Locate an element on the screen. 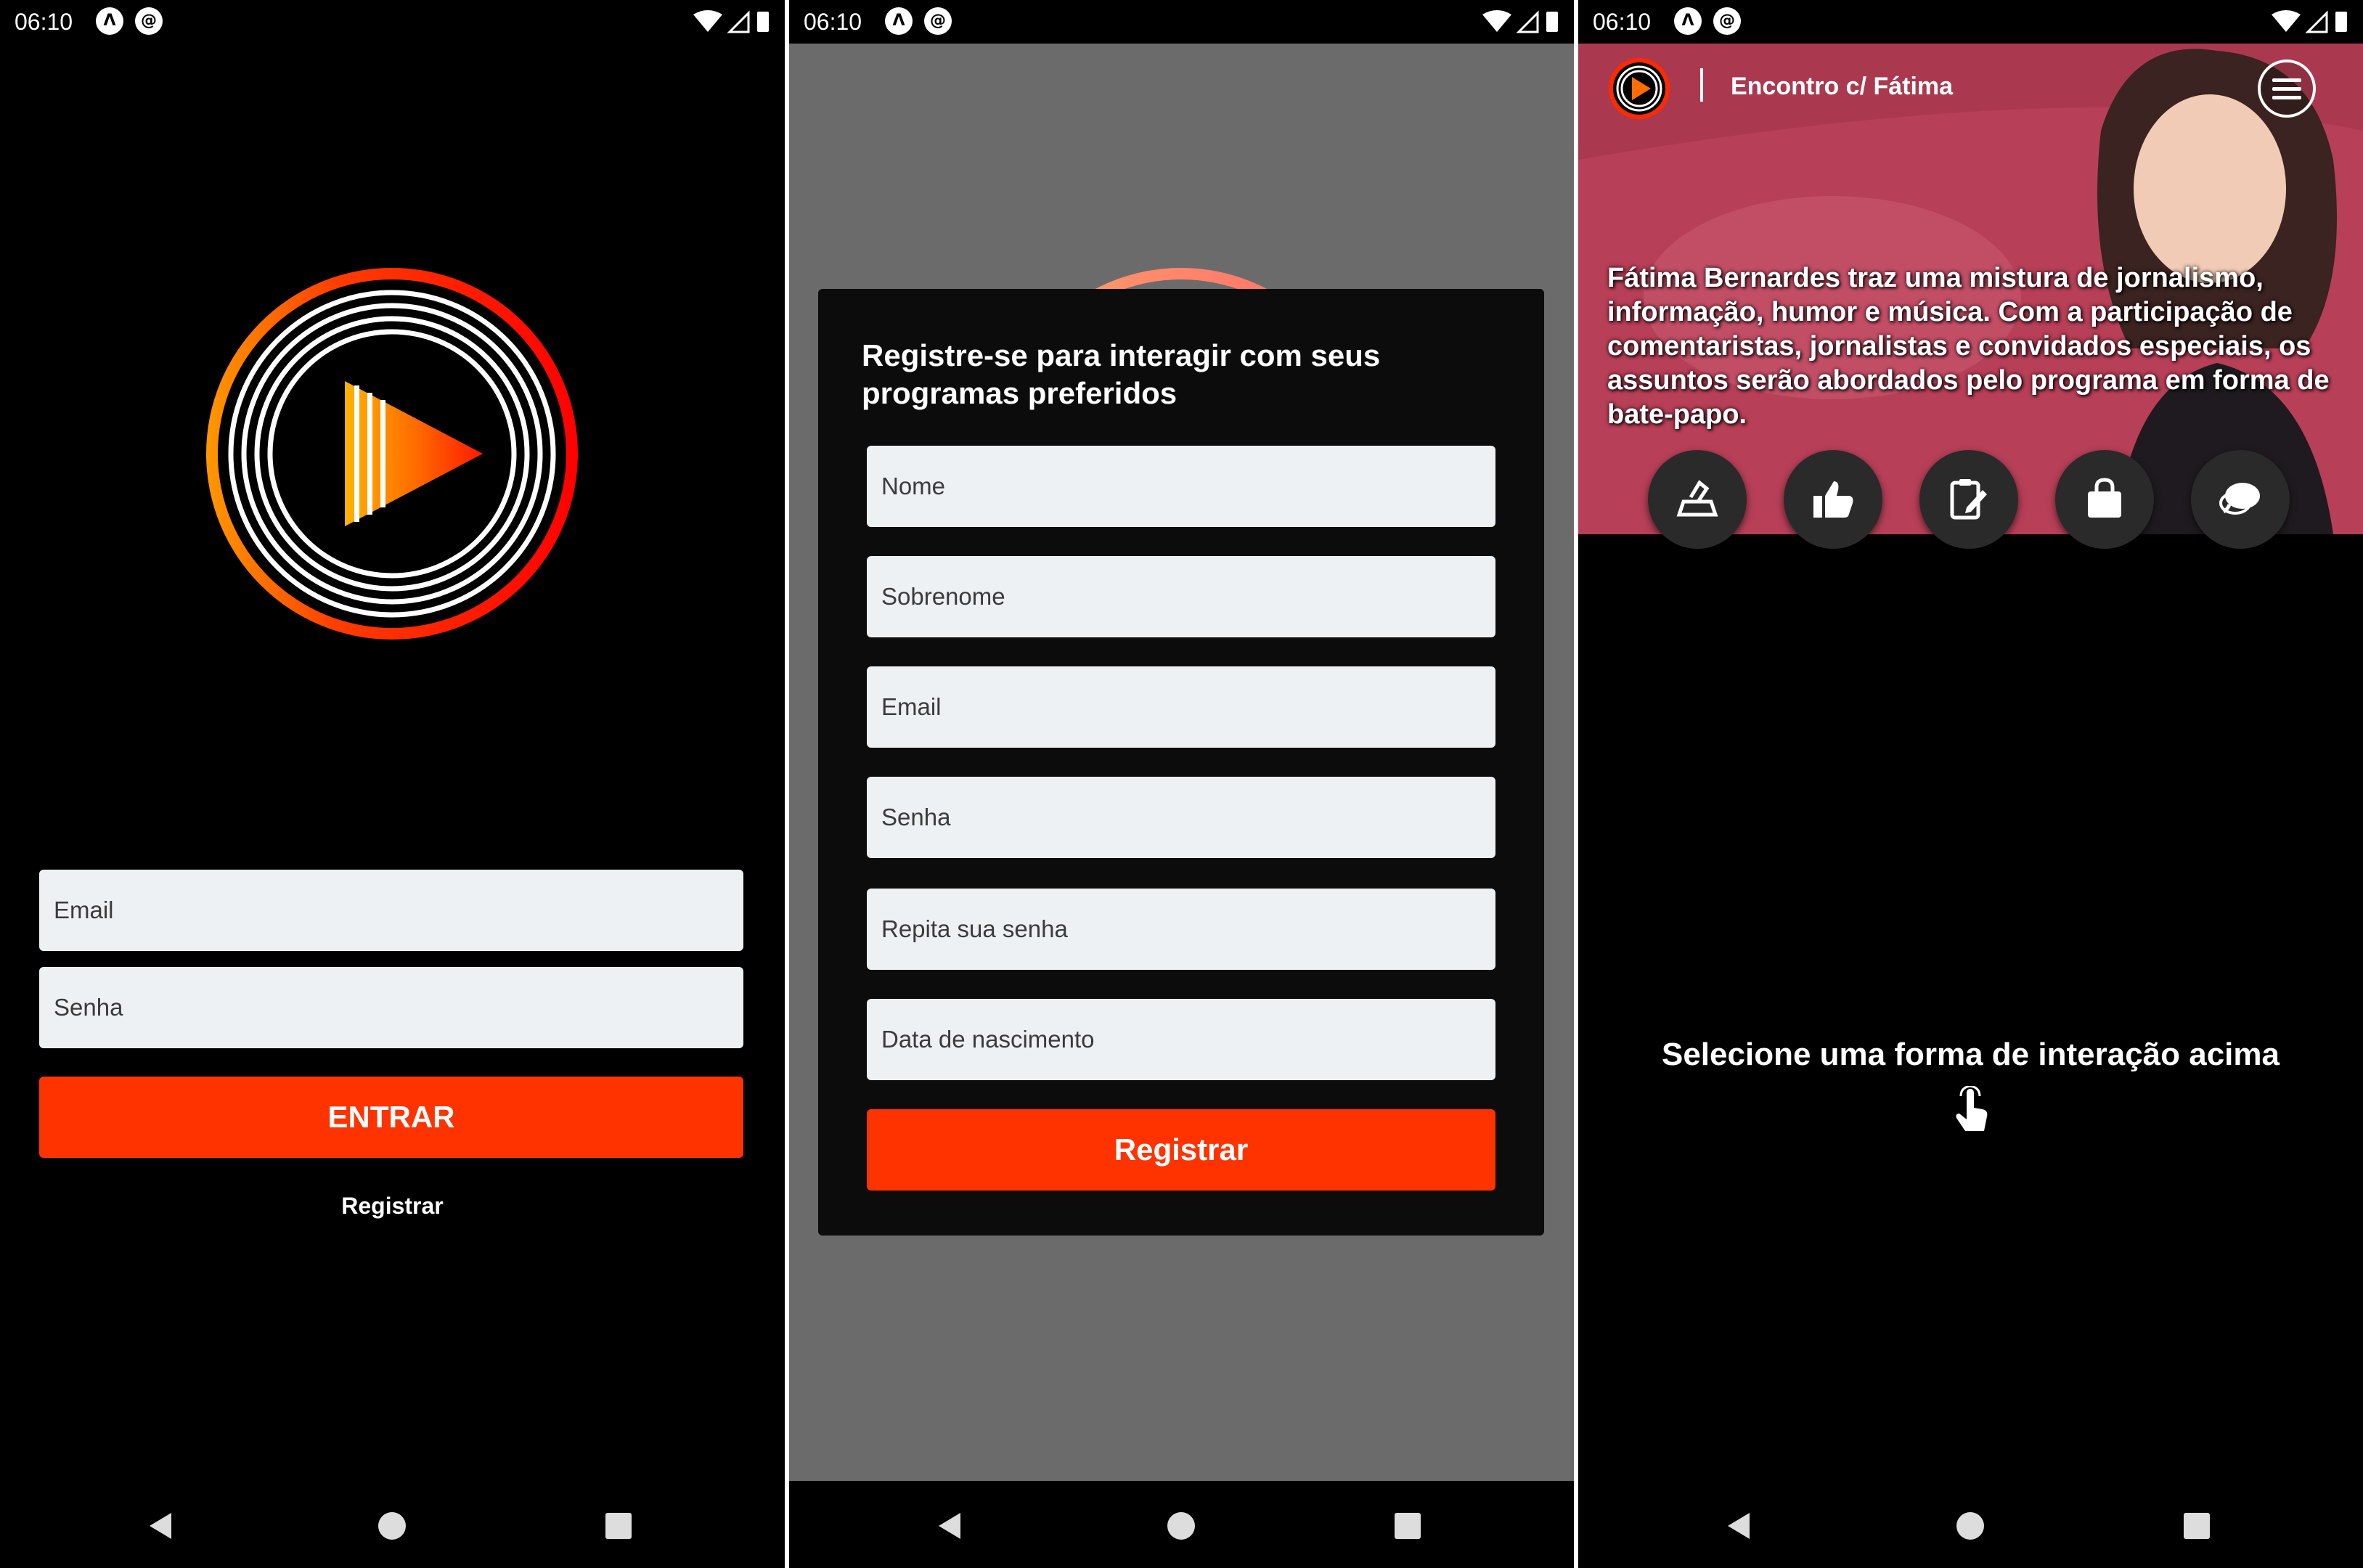 This screenshot has width=2363, height=1568. last-name-field: Sobrenome is located at coordinates (1181, 596).